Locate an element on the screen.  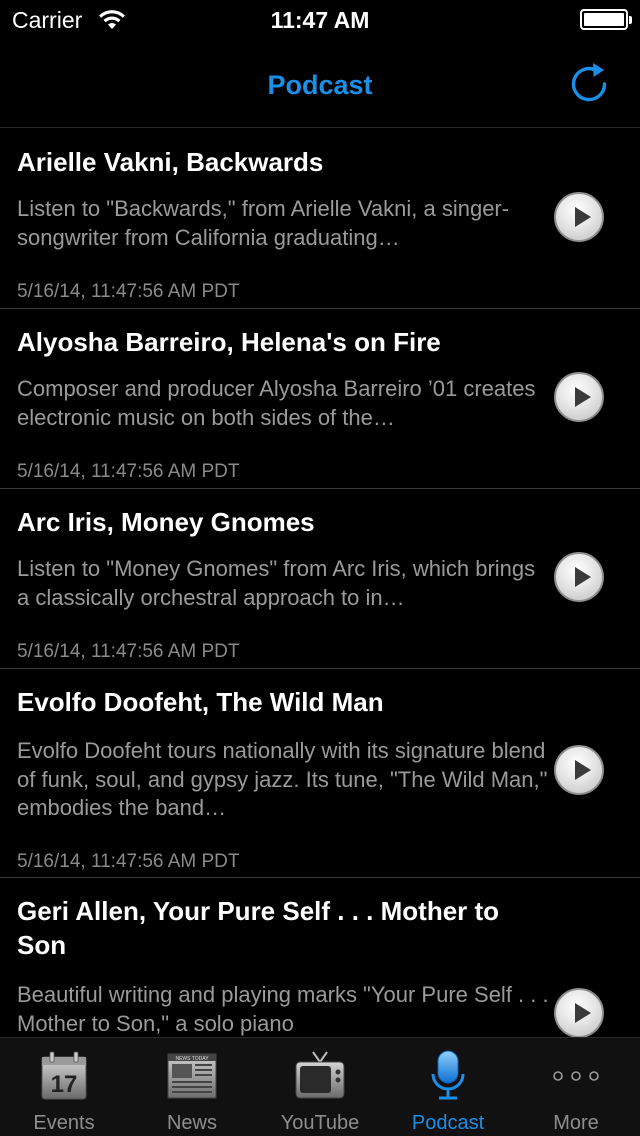
tab-news: NEWS TODAY News is located at coordinates (192, 1087).